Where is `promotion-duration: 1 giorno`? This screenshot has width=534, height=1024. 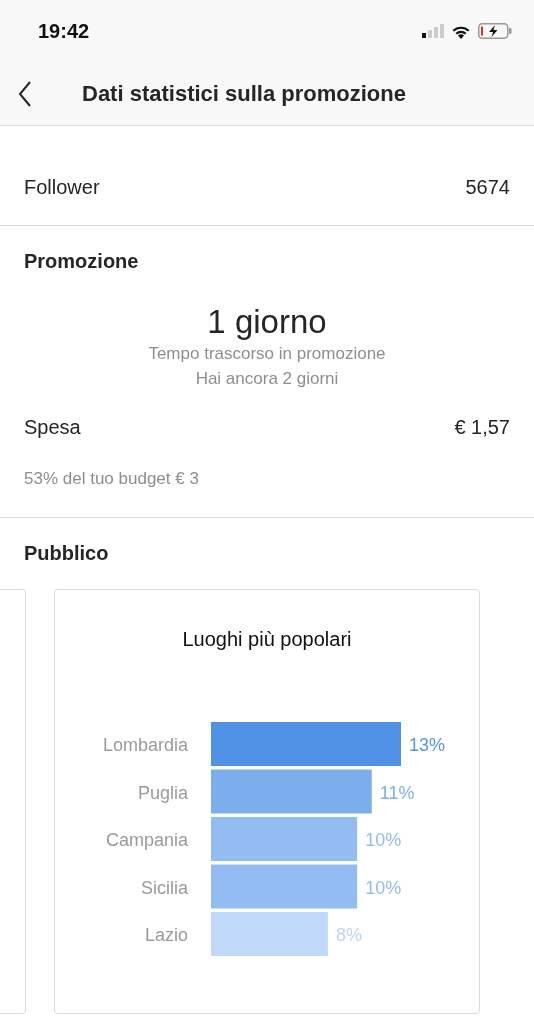 promotion-duration: 1 giorno is located at coordinates (267, 322).